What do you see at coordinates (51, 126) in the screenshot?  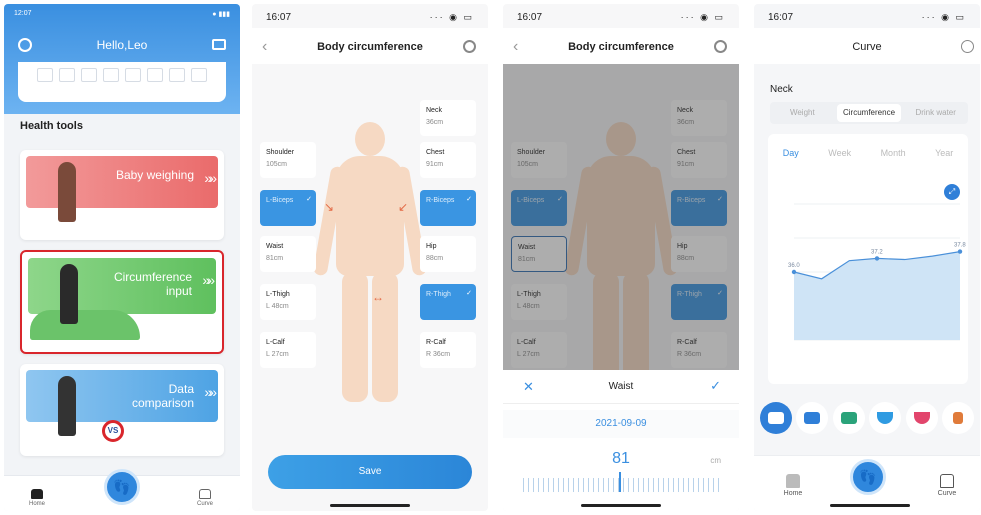 I see `section-title: Health tools` at bounding box center [51, 126].